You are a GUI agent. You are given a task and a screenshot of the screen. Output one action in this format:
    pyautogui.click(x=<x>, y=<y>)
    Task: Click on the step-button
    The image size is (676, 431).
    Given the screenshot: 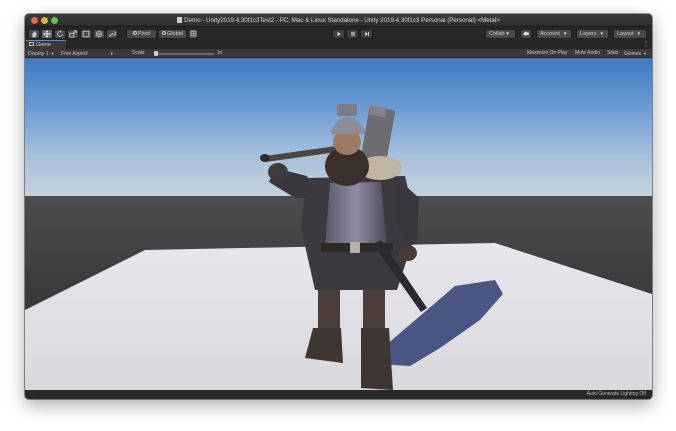 What is the action you would take?
    pyautogui.click(x=366, y=33)
    